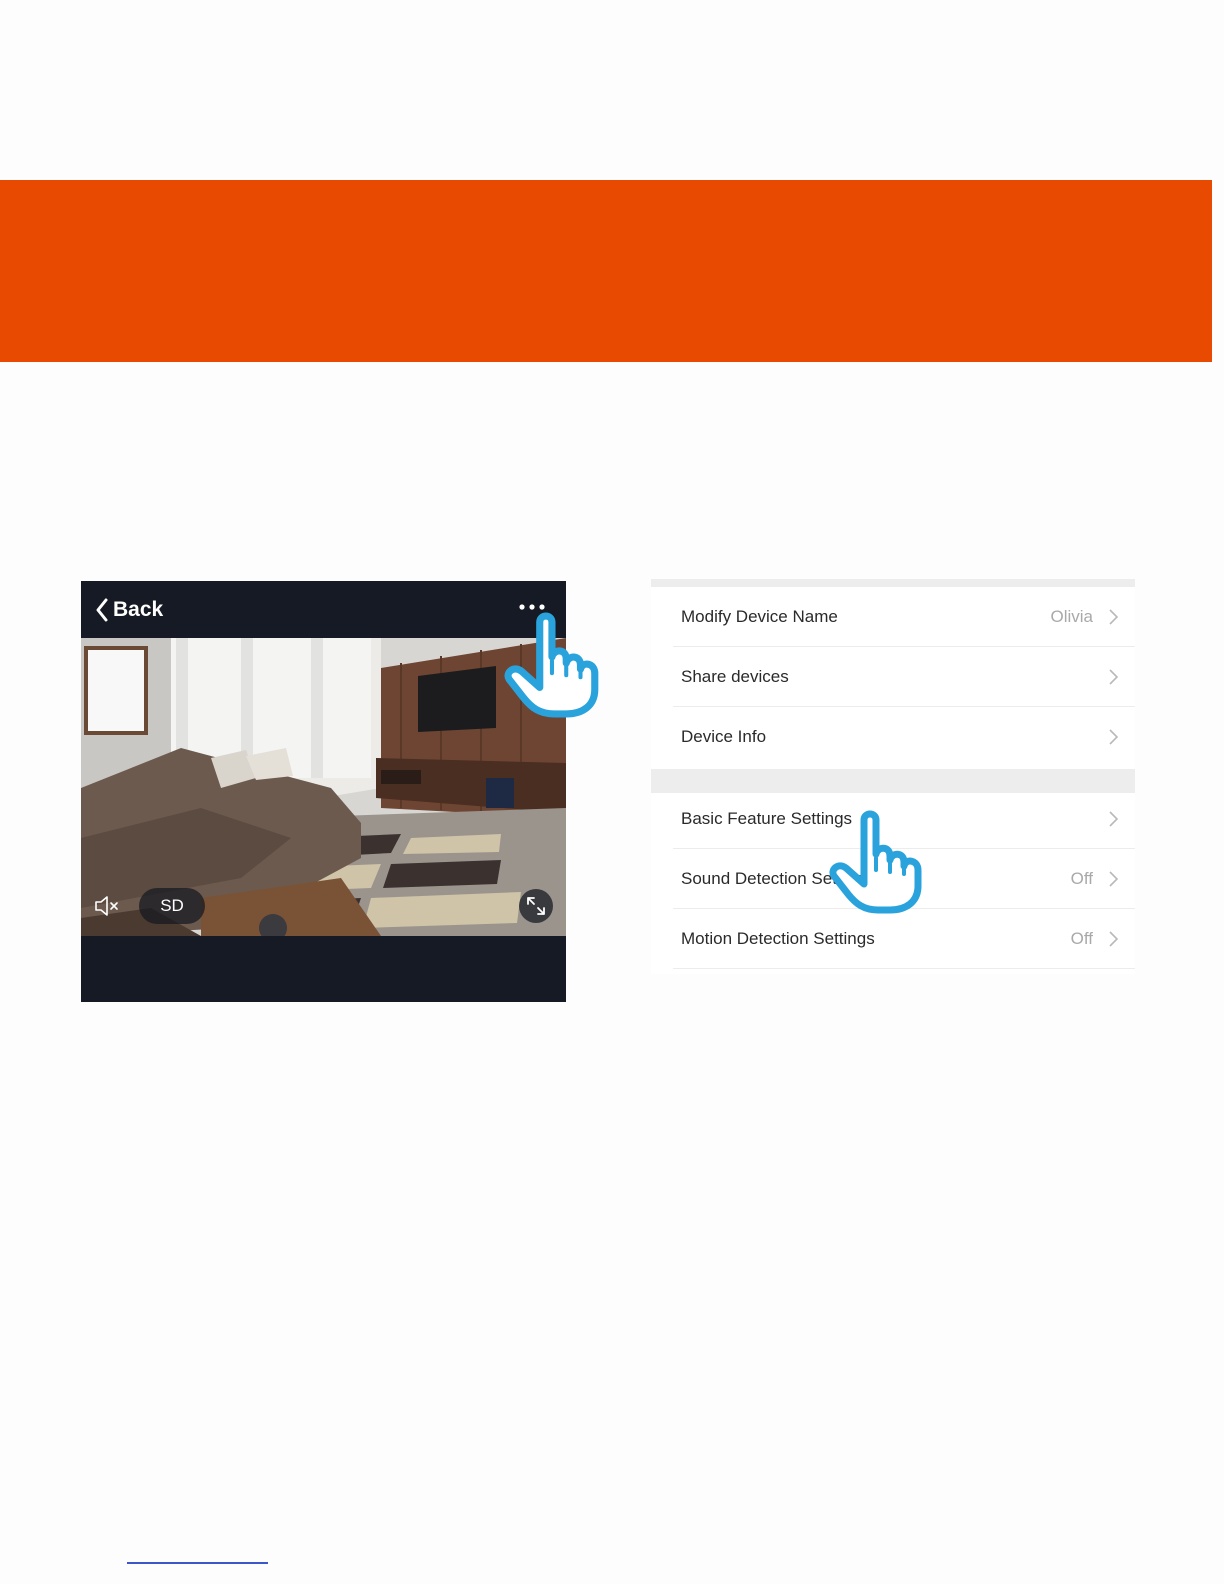 The height and width of the screenshot is (1584, 1224). What do you see at coordinates (893, 939) in the screenshot?
I see `motion-detection-settings-row: Motion Detection Settings Off` at bounding box center [893, 939].